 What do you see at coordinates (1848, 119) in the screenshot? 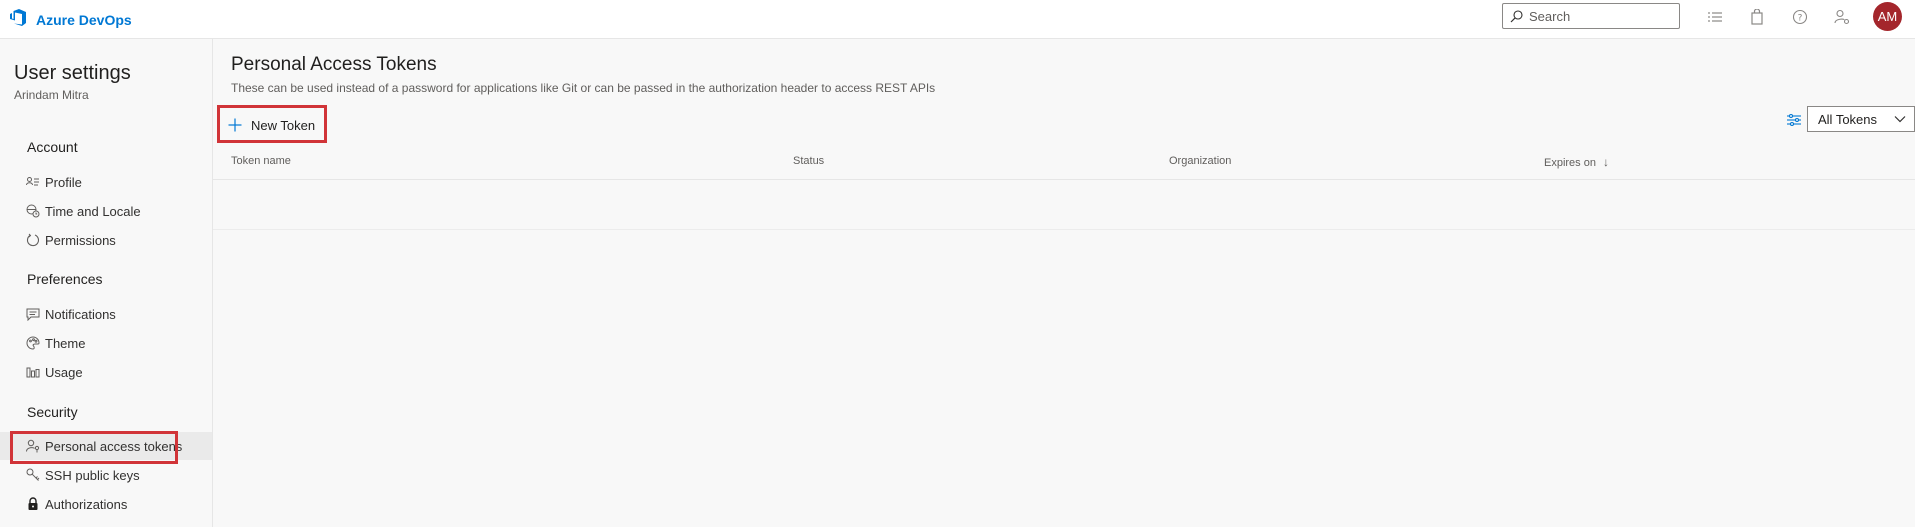
I see `token-filter-value: All Tokens` at bounding box center [1848, 119].